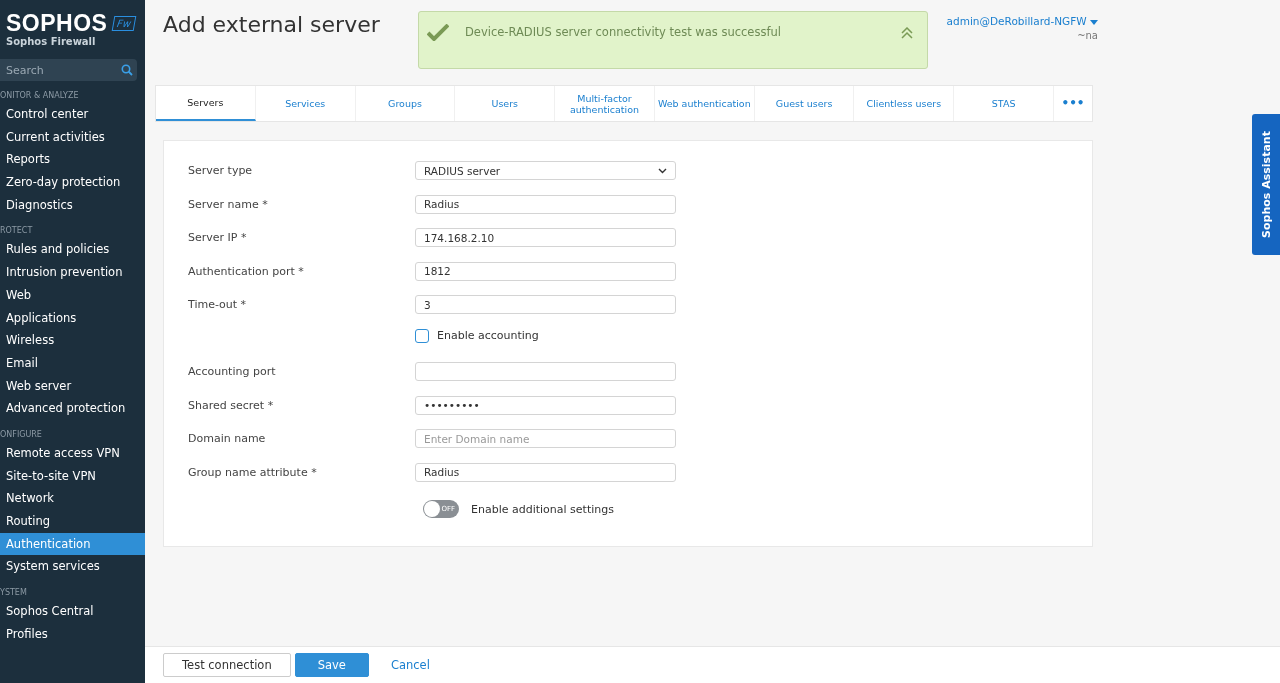 The height and width of the screenshot is (683, 1280). What do you see at coordinates (57, 23) in the screenshot?
I see `logo-text: SOPHOS` at bounding box center [57, 23].